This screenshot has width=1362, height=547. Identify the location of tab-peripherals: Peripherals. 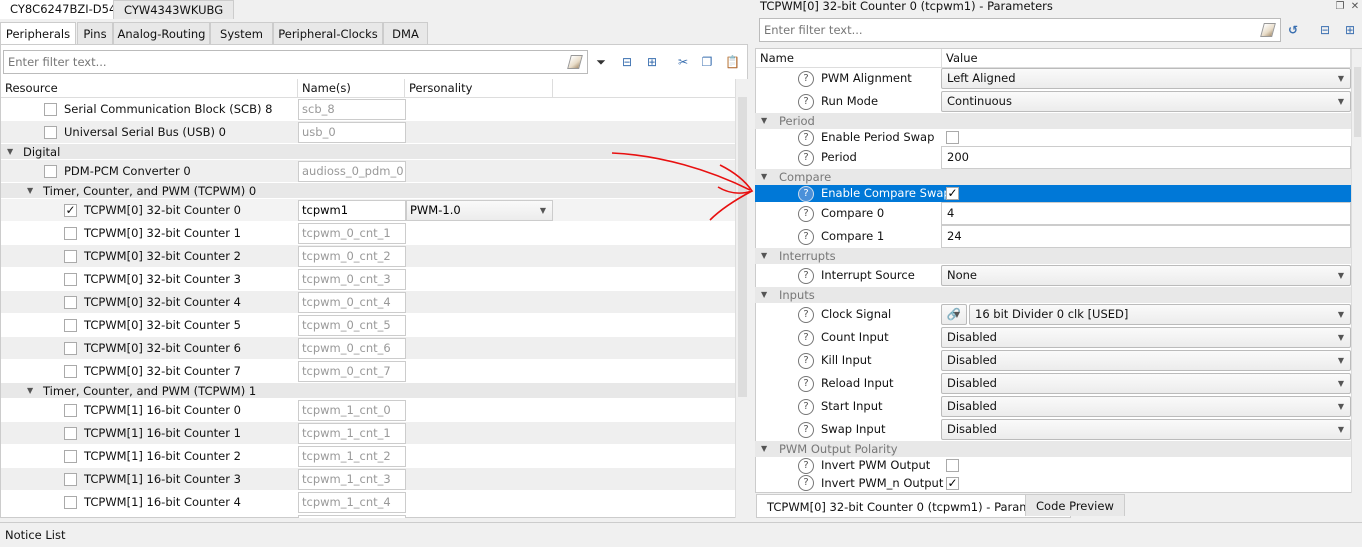
(38, 33).